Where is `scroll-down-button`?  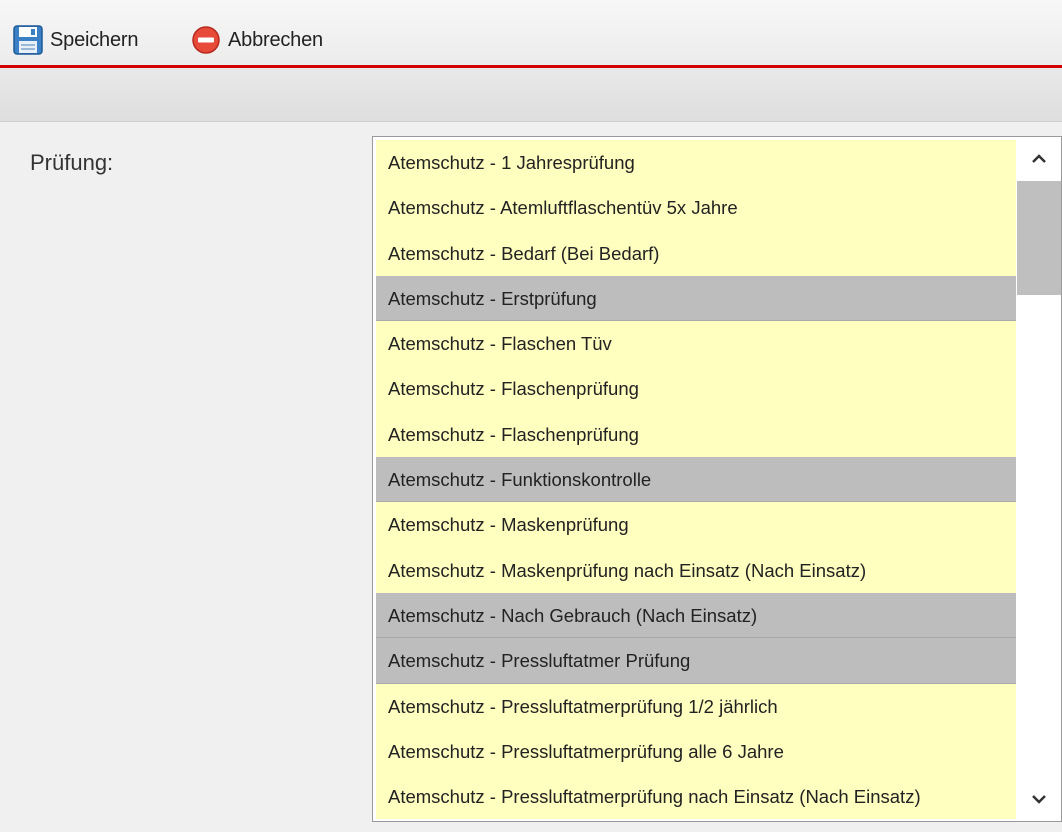 scroll-down-button is located at coordinates (1039, 799).